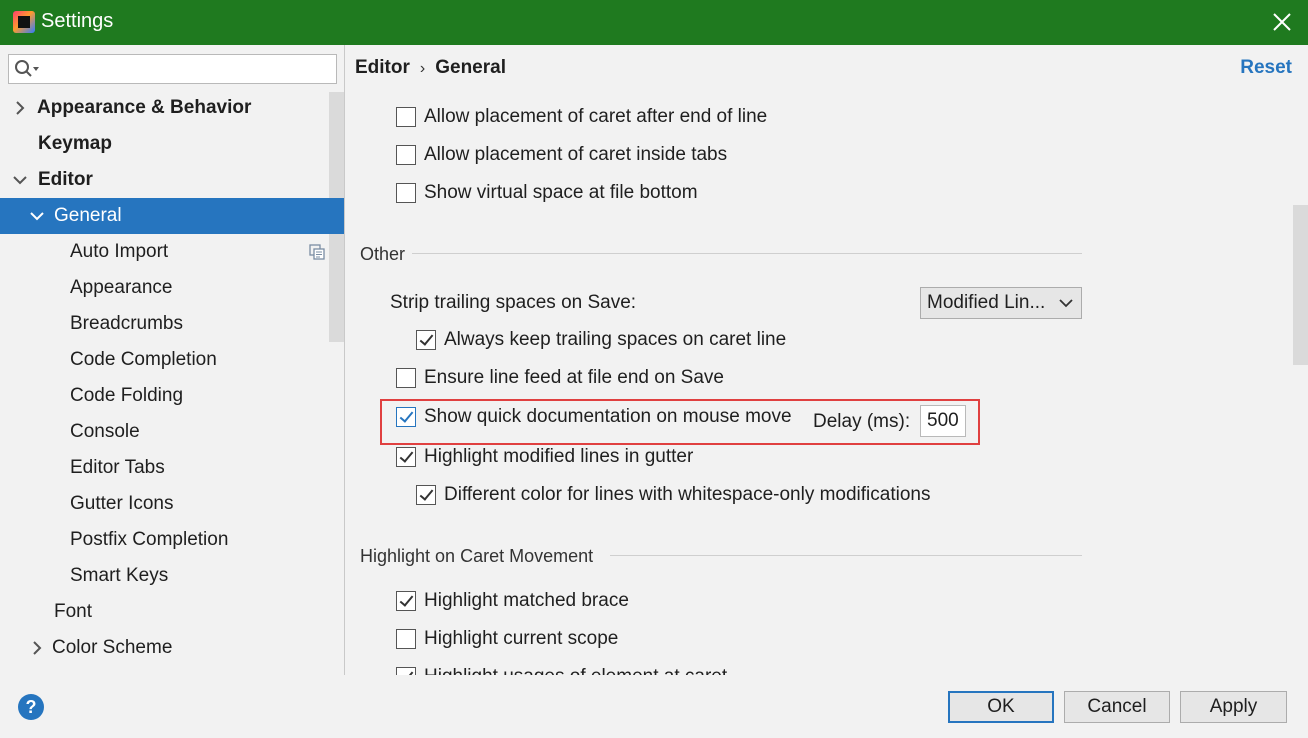 Image resolution: width=1308 pixels, height=738 pixels. Describe the element at coordinates (24, 22) in the screenshot. I see `app-icon` at that location.